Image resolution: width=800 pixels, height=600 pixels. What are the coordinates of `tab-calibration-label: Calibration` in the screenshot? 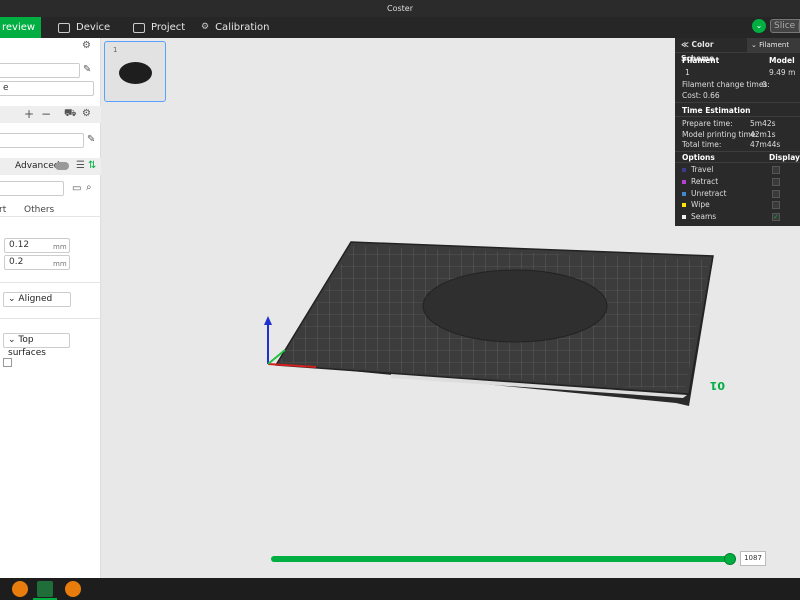 It's located at (242, 27).